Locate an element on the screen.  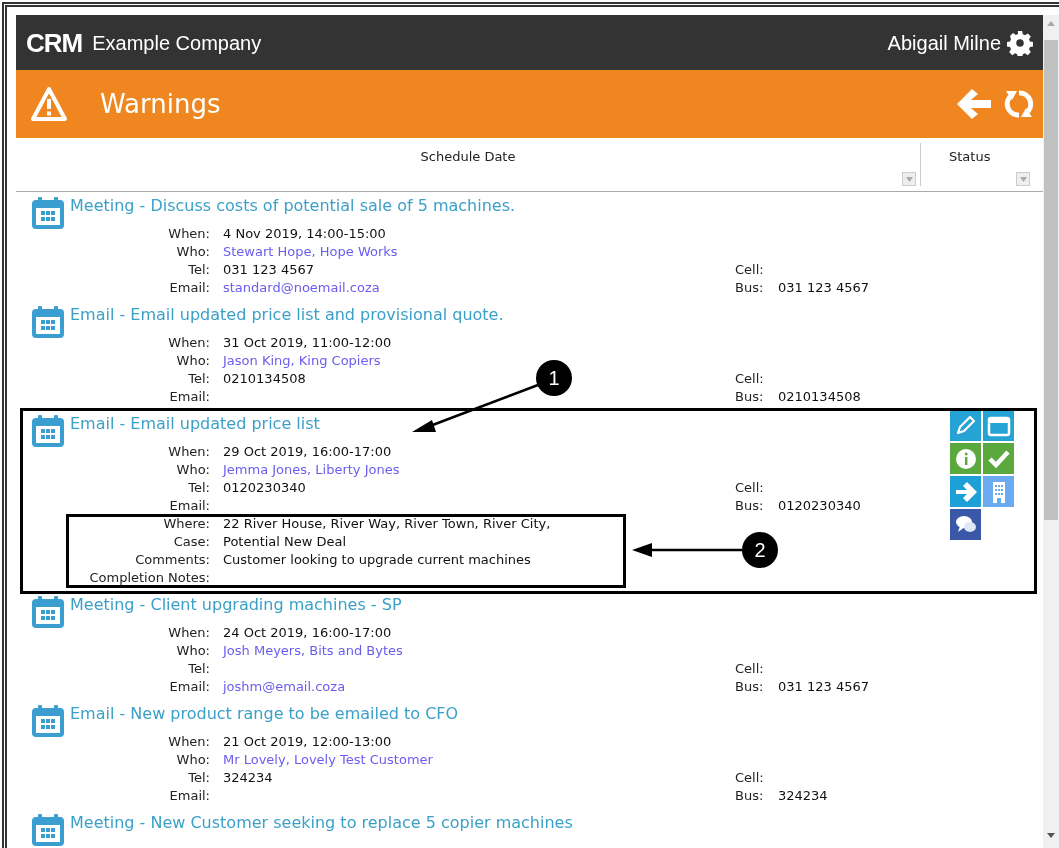
column-header: Schedule Date is located at coordinates (468, 164).